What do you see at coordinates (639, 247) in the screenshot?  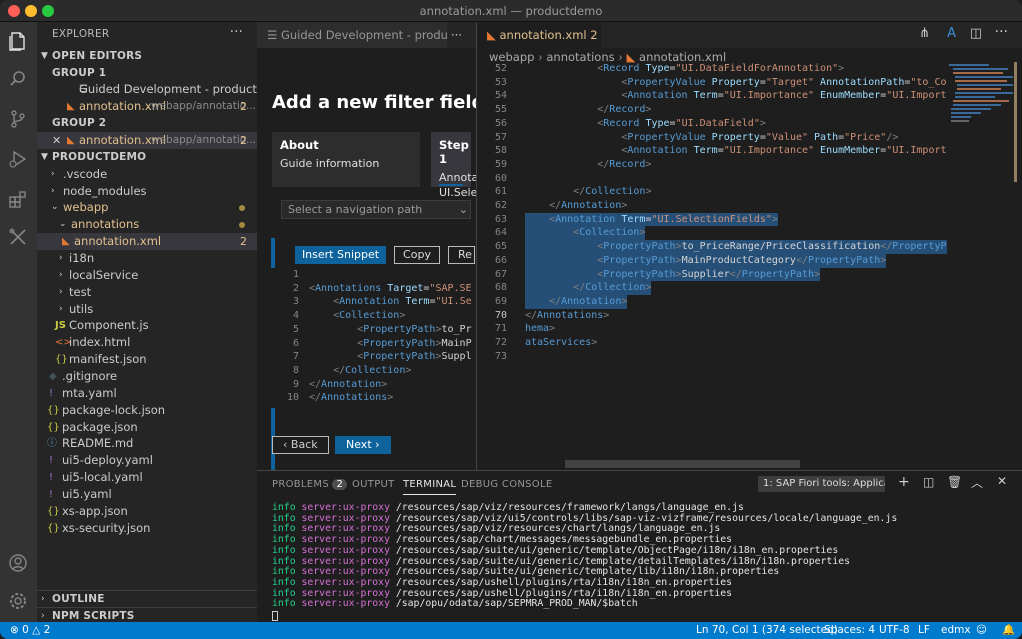 I see `code-token: PropertyPath` at bounding box center [639, 247].